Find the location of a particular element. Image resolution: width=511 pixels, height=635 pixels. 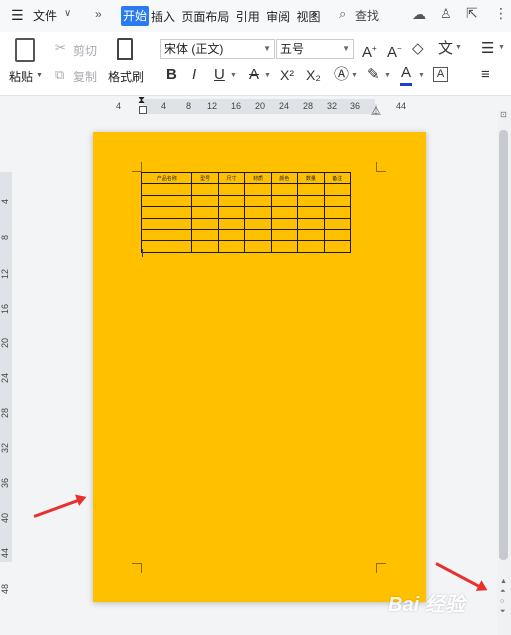

scissors-icon: ✂ is located at coordinates (60, 48).